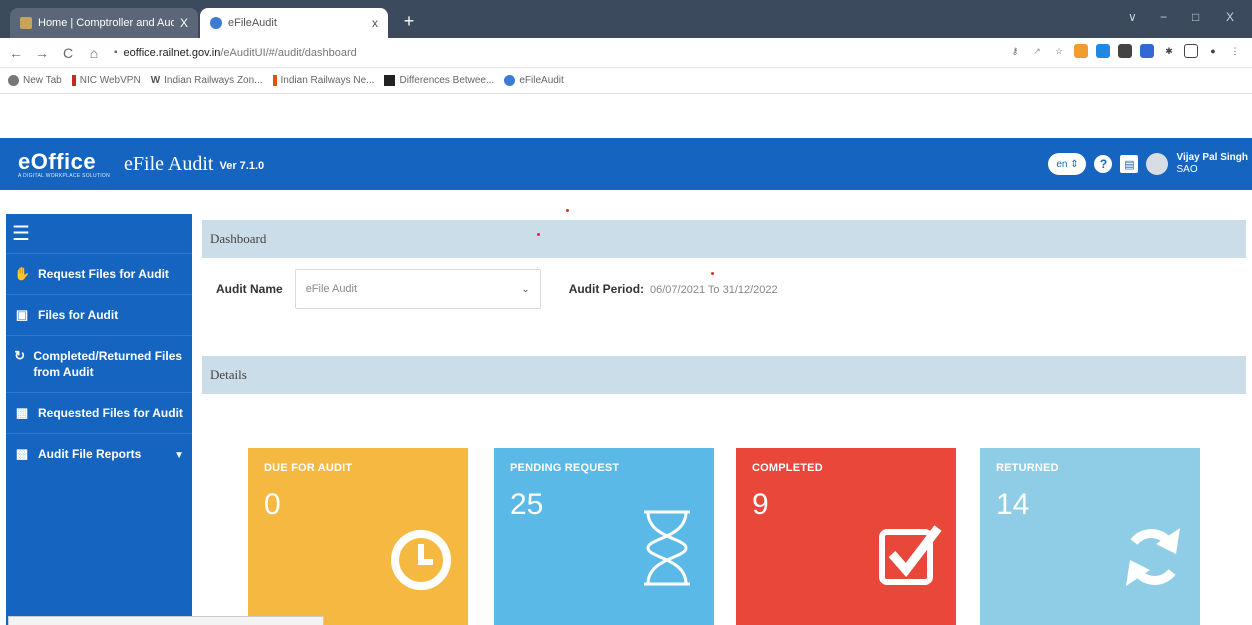  Describe the element at coordinates (21, 234) in the screenshot. I see `hamburger-icon: ☰` at that location.